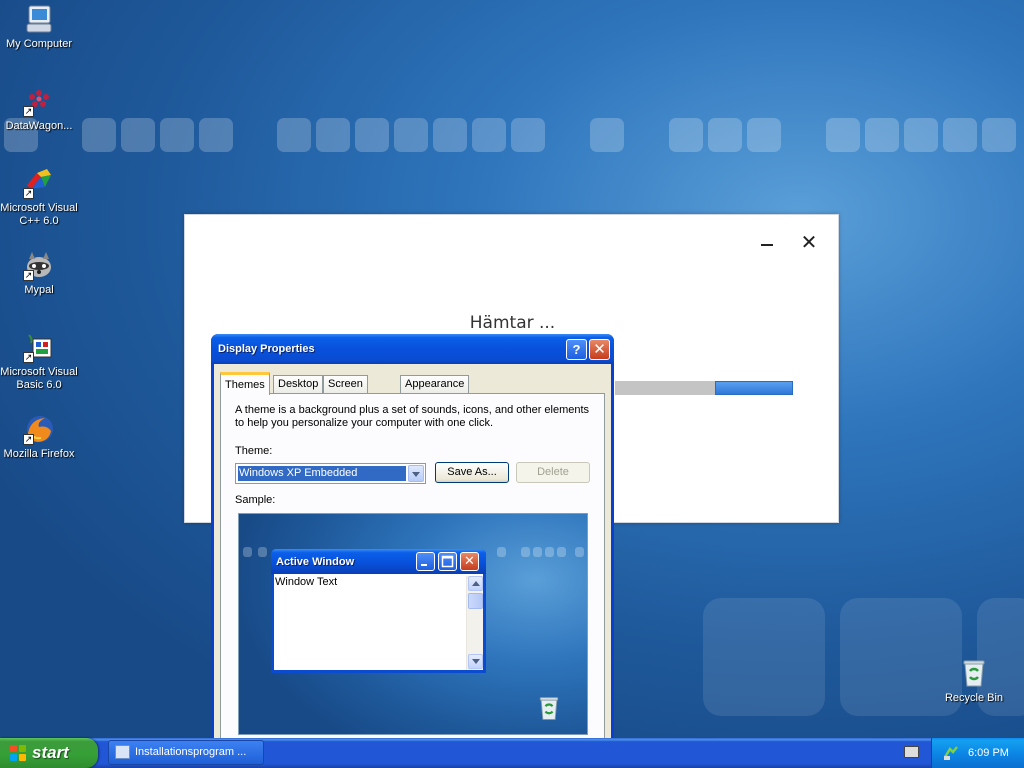 The height and width of the screenshot is (768, 1024). What do you see at coordinates (39, 454) in the screenshot?
I see `desktop-icon-label: Mozilla Firefox` at bounding box center [39, 454].